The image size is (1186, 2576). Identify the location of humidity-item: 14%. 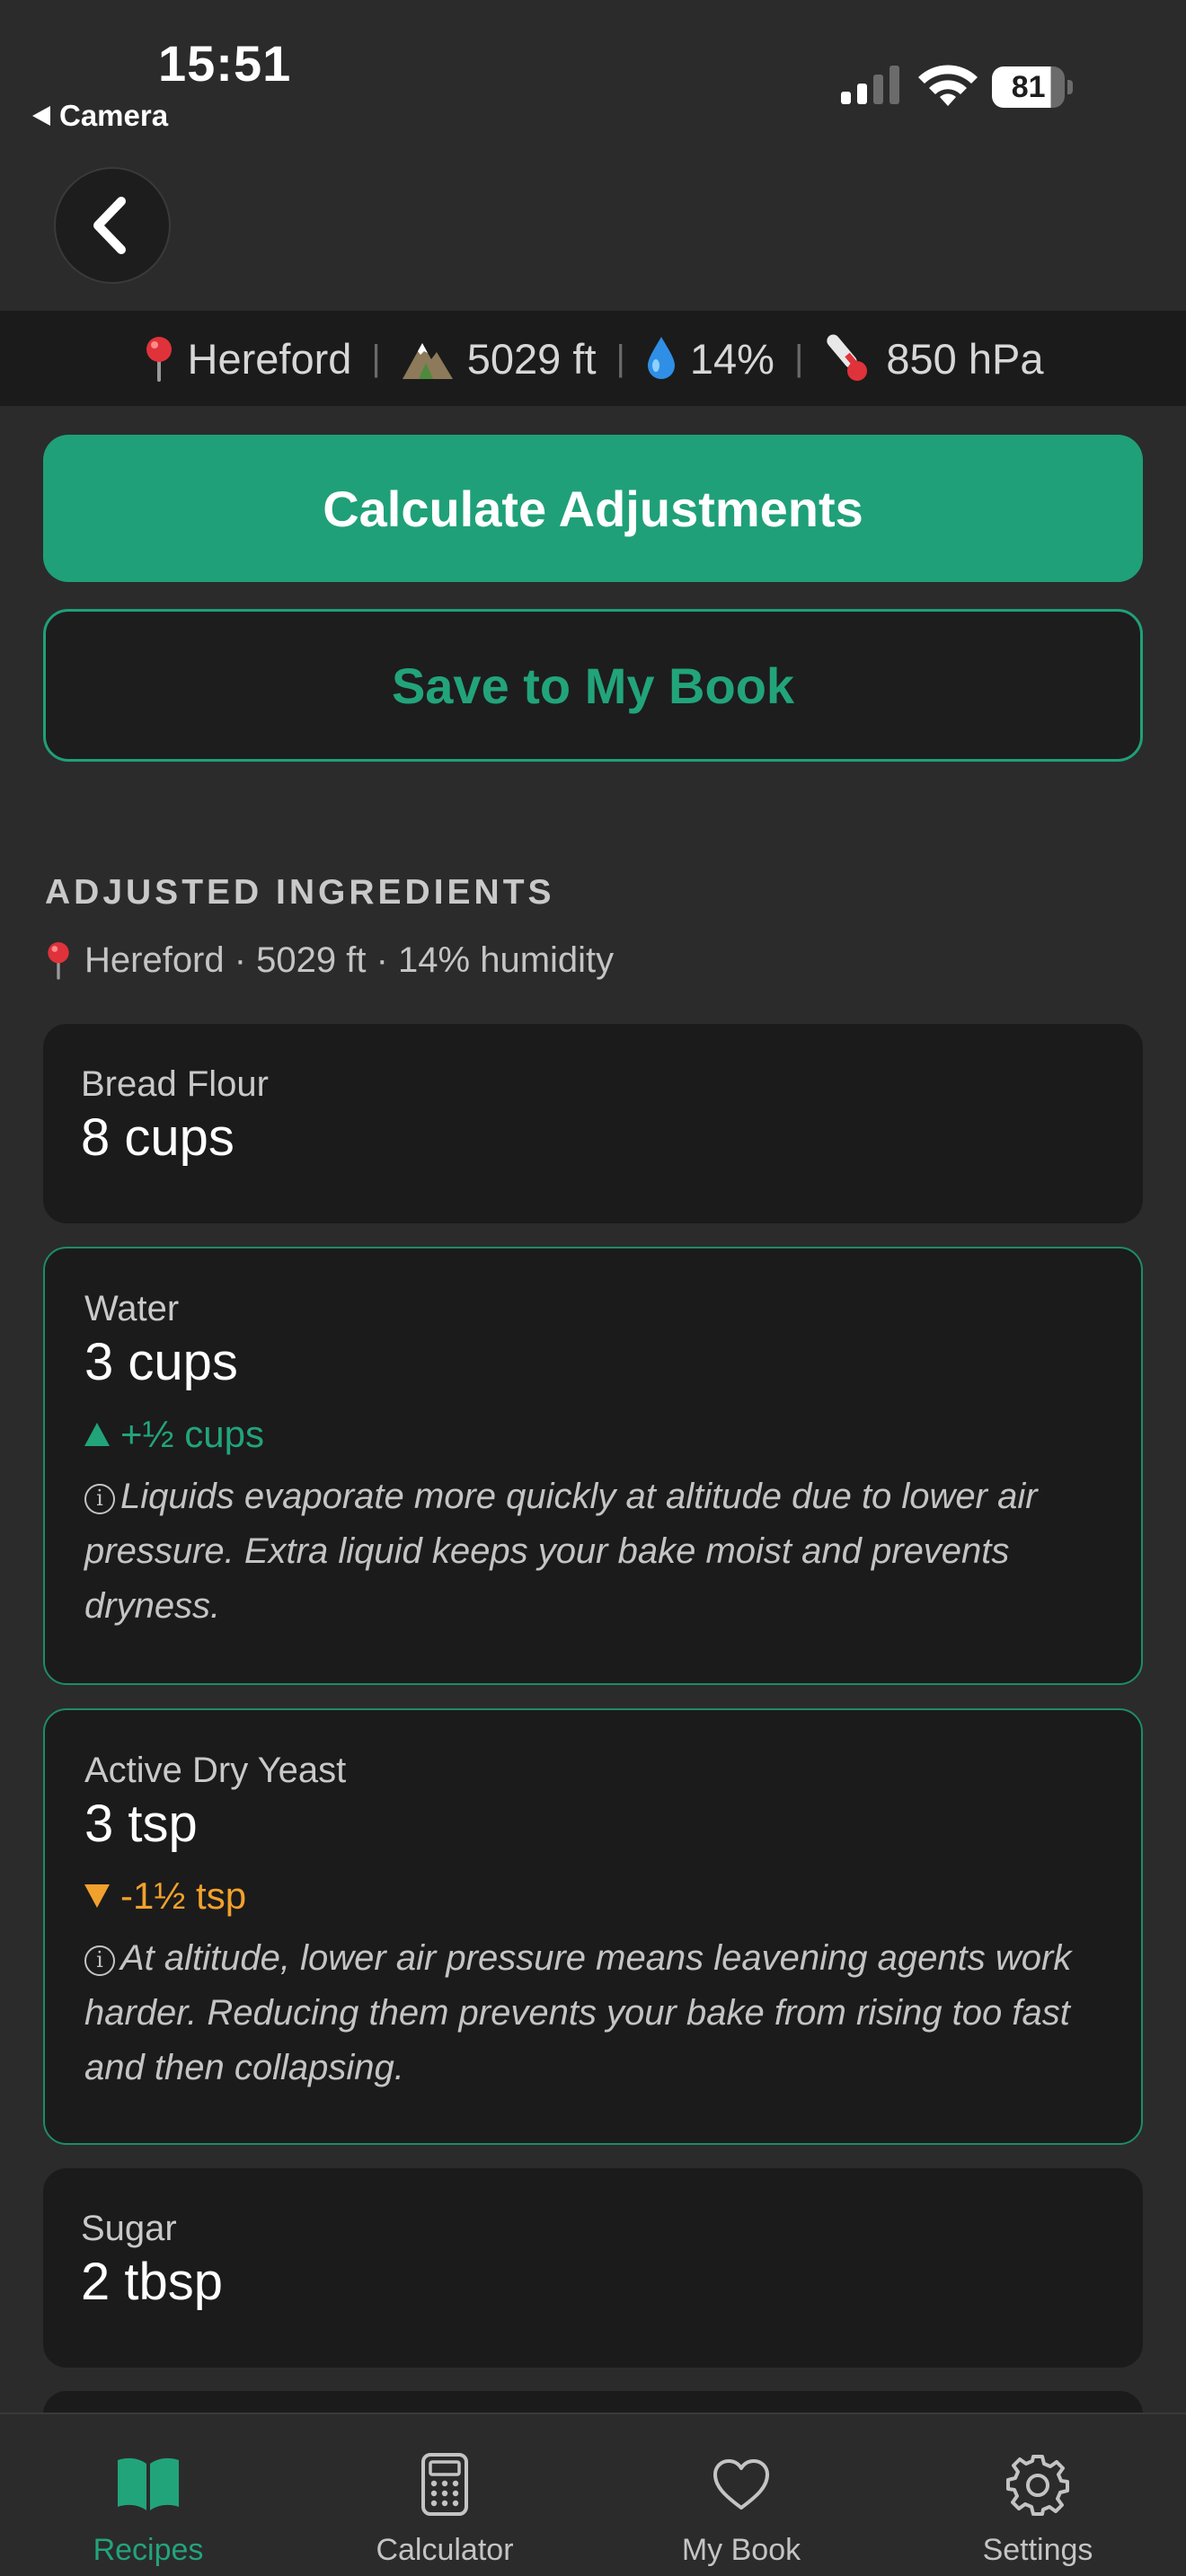
(709, 359).